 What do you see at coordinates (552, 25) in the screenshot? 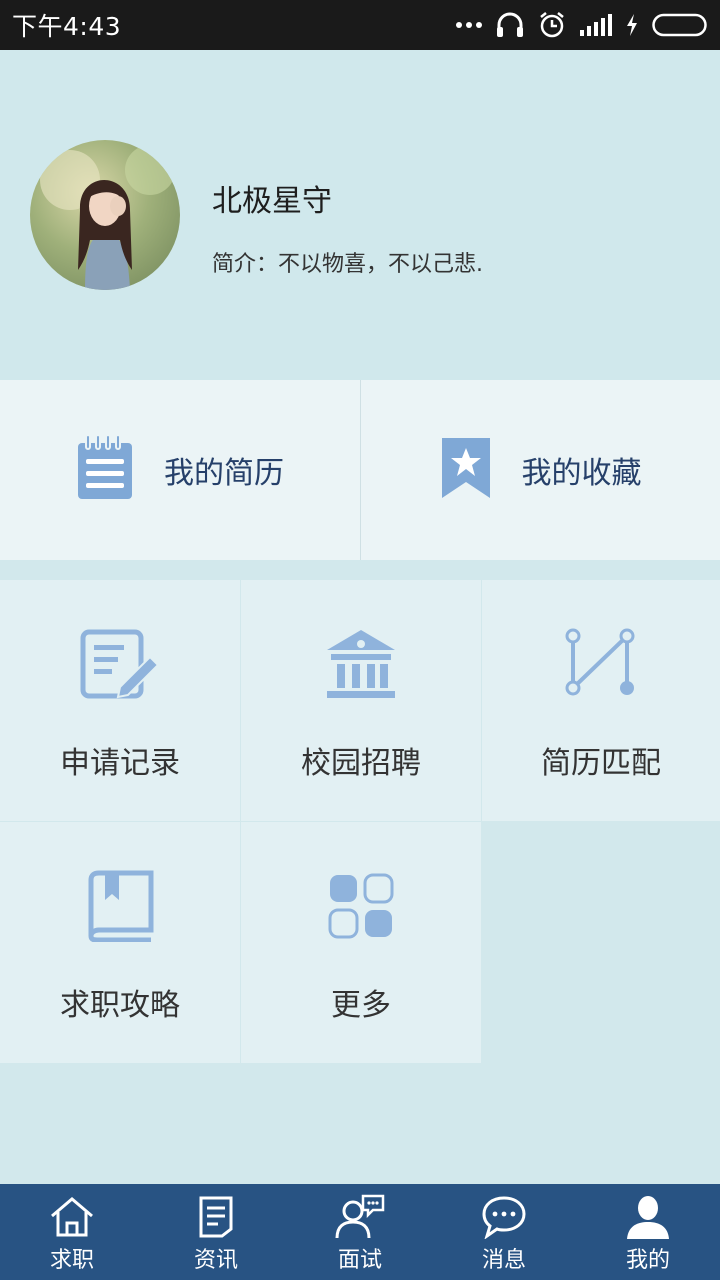
I see `alarm-icon` at bounding box center [552, 25].